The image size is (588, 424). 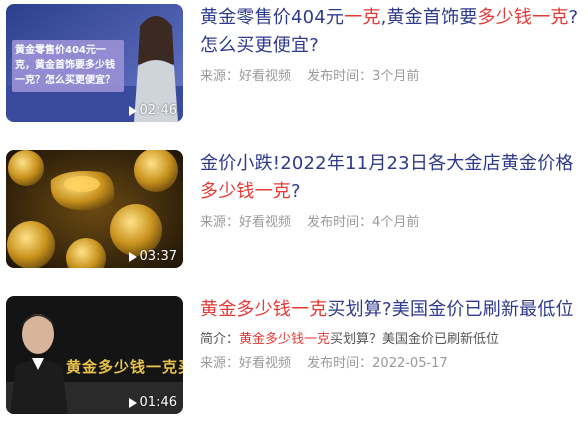 What do you see at coordinates (296, 191) in the screenshot?
I see `title-text: ?` at bounding box center [296, 191].